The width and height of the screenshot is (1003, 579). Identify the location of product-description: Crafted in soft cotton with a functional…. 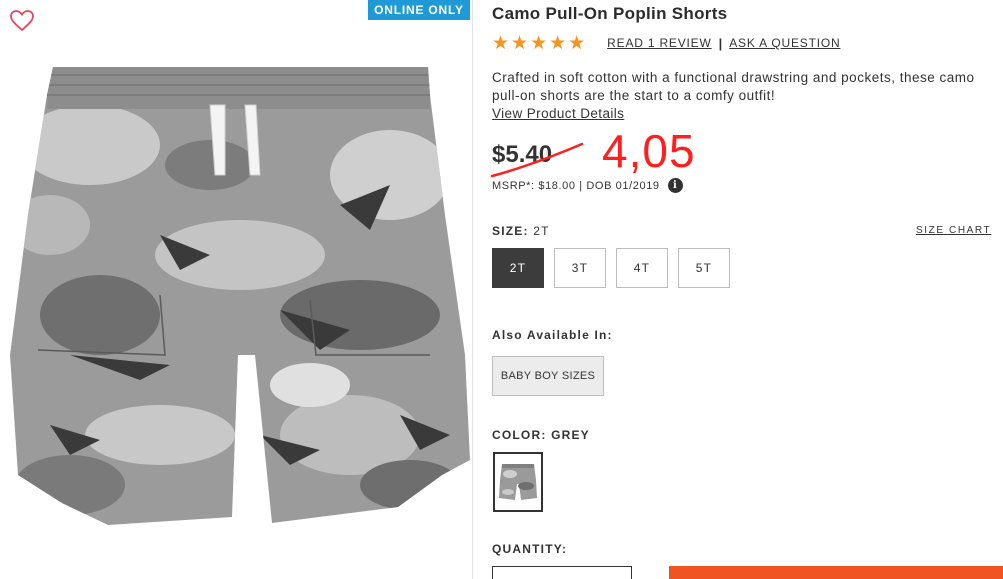
(733, 86).